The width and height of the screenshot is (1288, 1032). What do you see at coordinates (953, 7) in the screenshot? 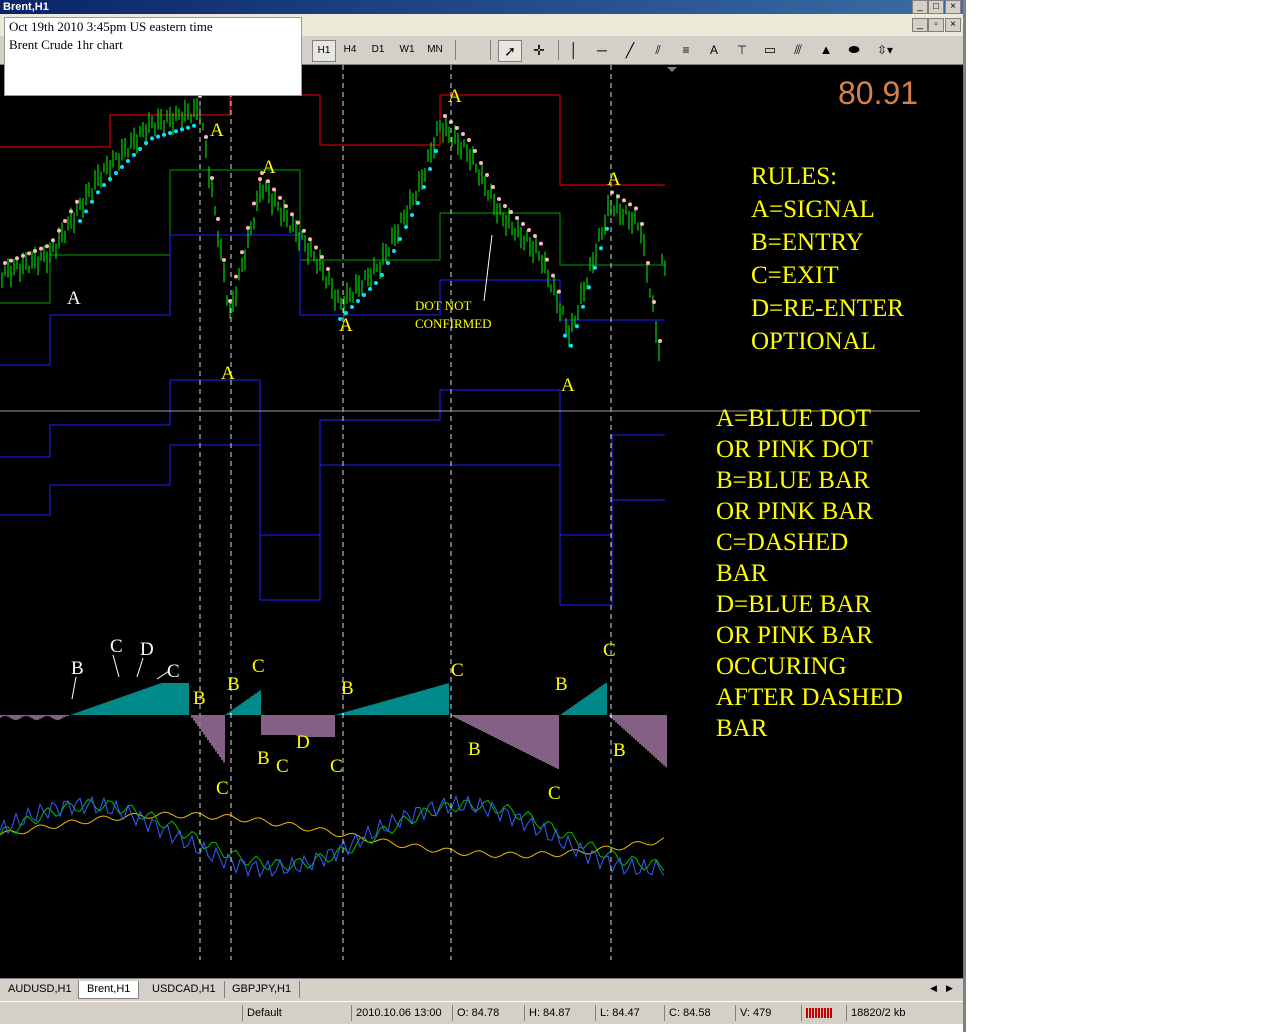
I see `close-button: ×` at bounding box center [953, 7].